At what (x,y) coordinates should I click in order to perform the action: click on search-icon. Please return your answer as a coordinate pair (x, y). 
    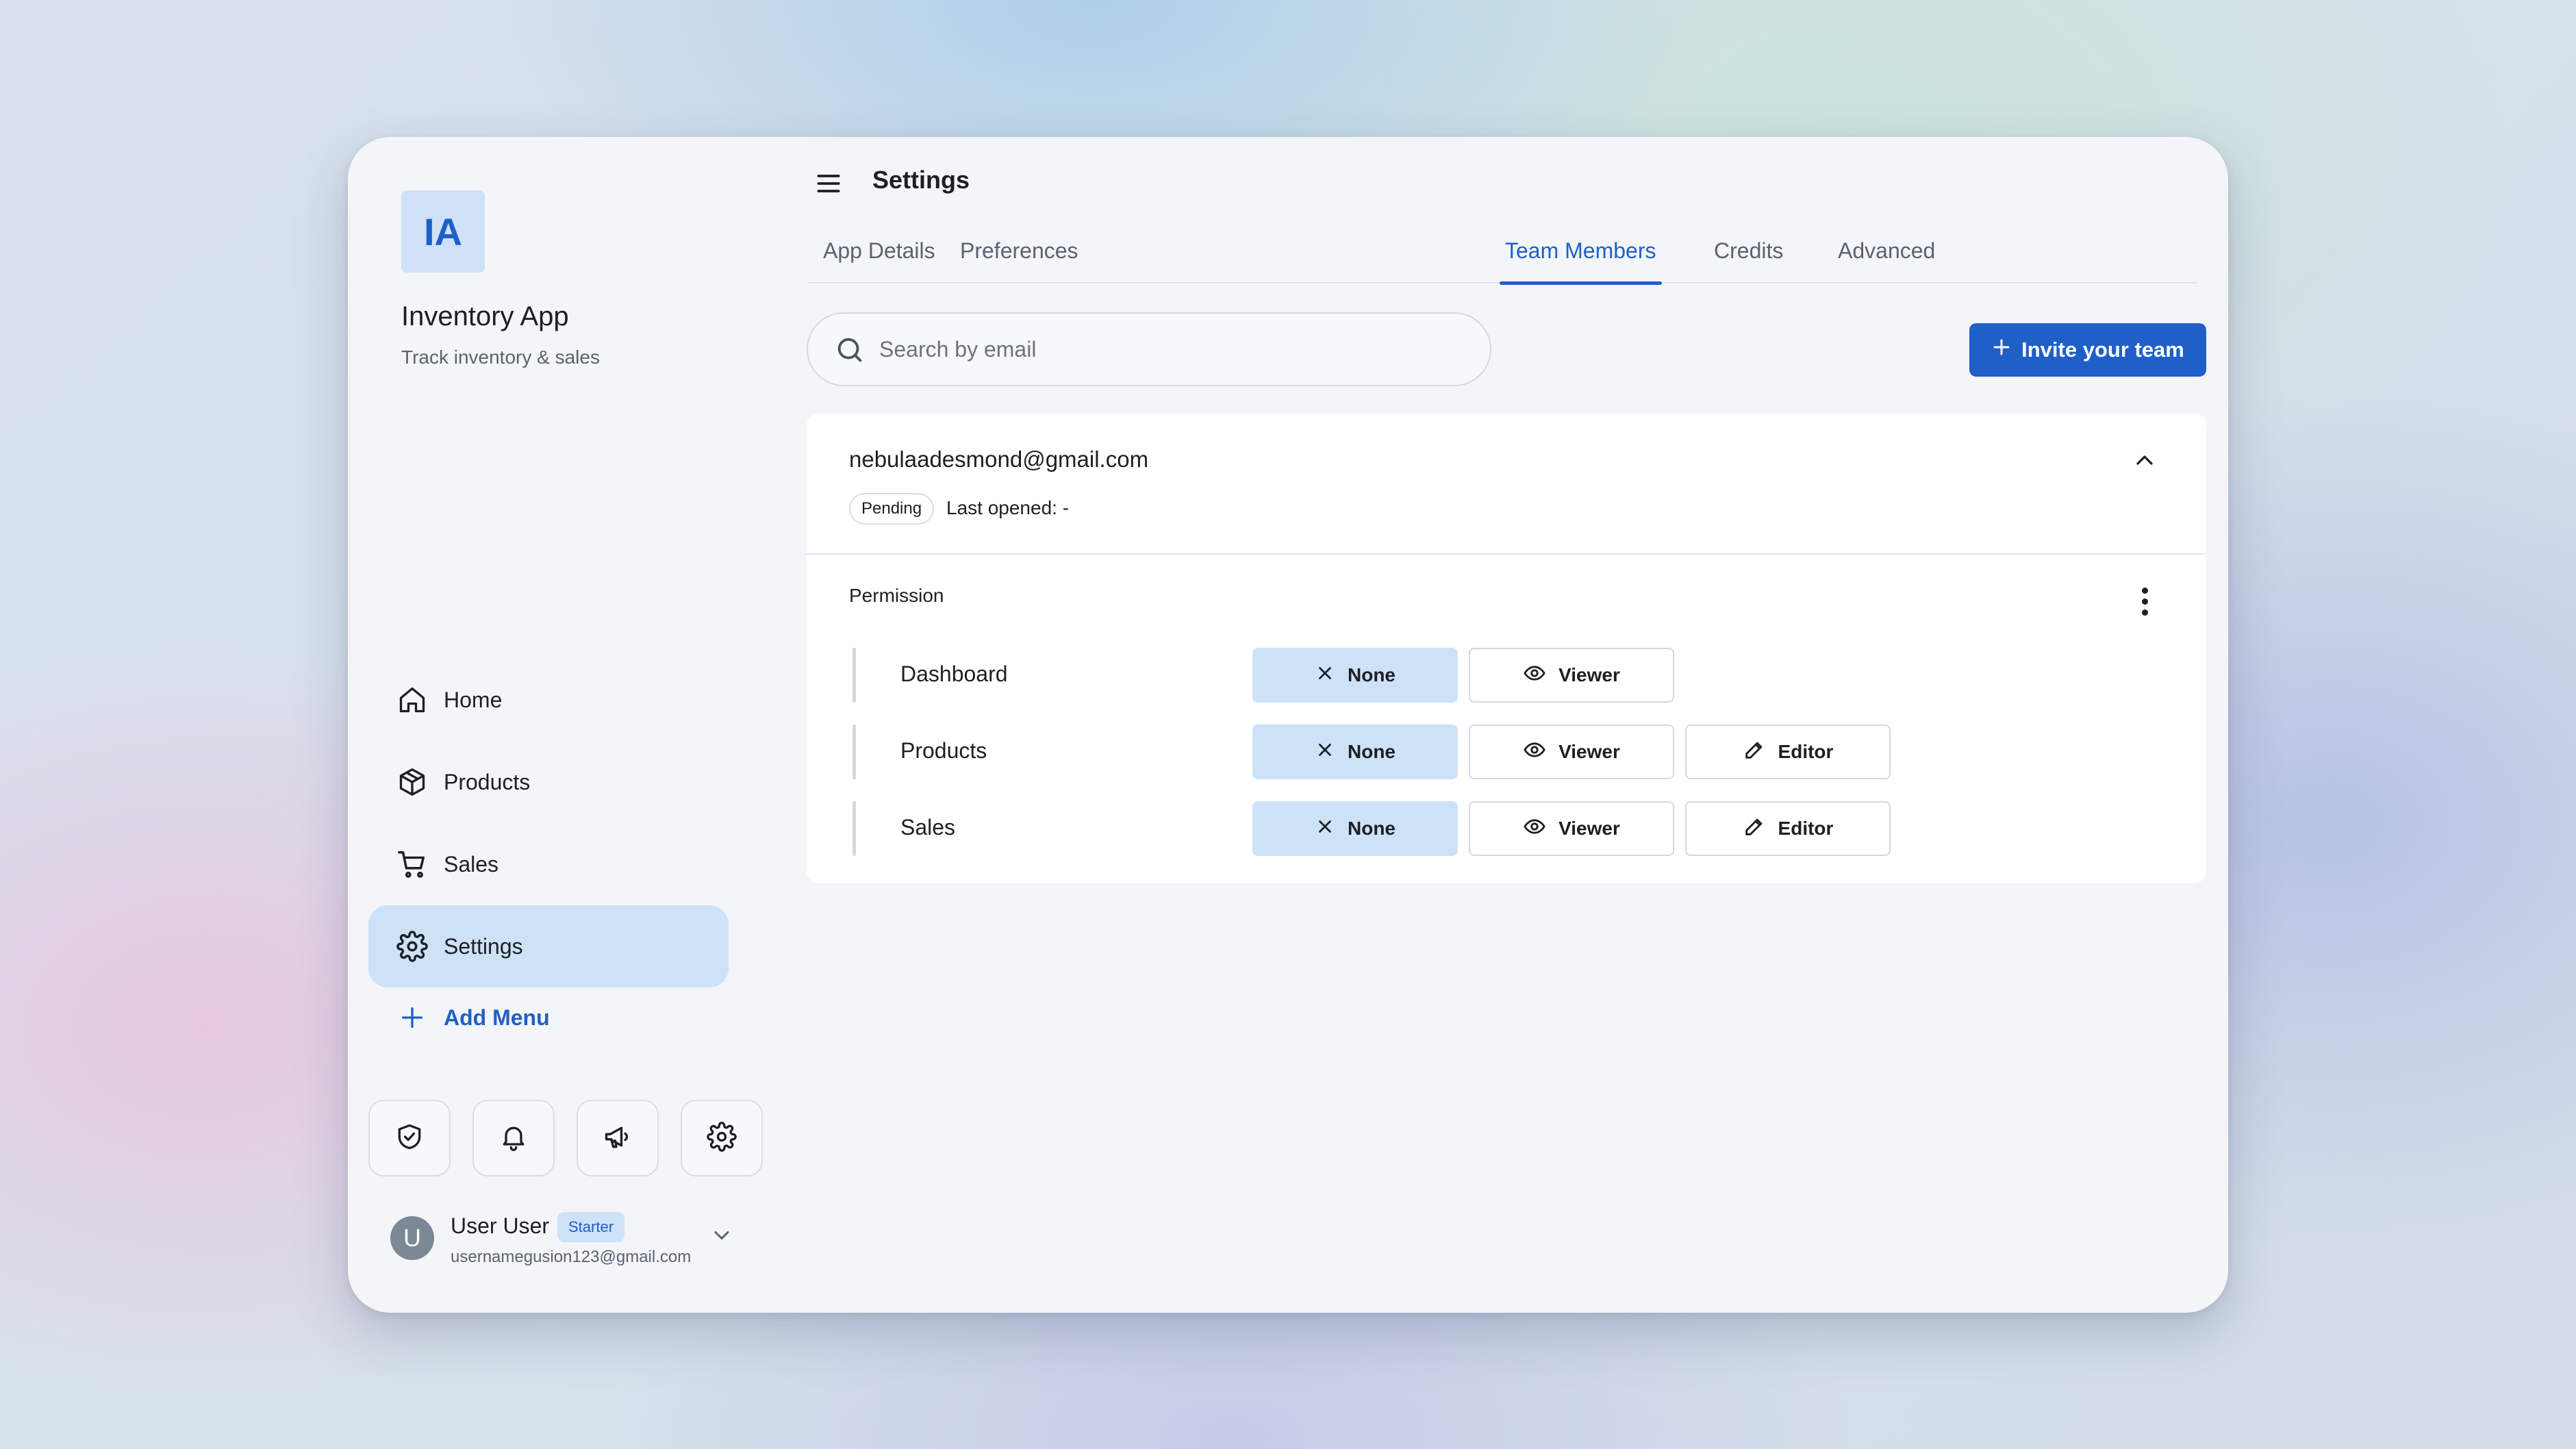
    Looking at the image, I should click on (850, 351).